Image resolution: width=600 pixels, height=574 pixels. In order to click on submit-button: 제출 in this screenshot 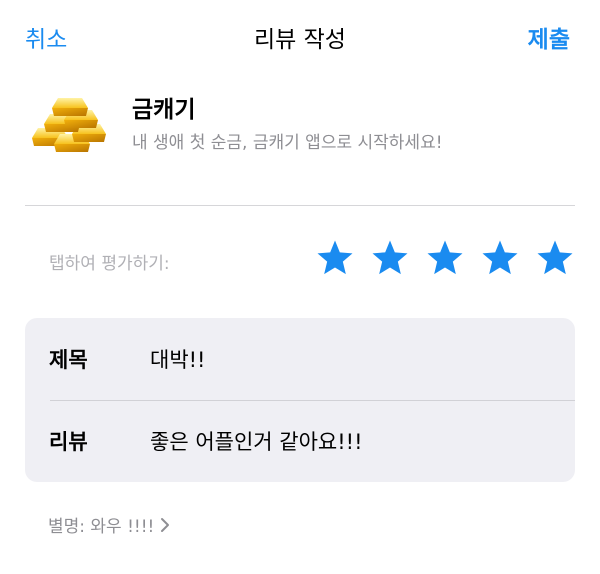, I will do `click(549, 37)`.